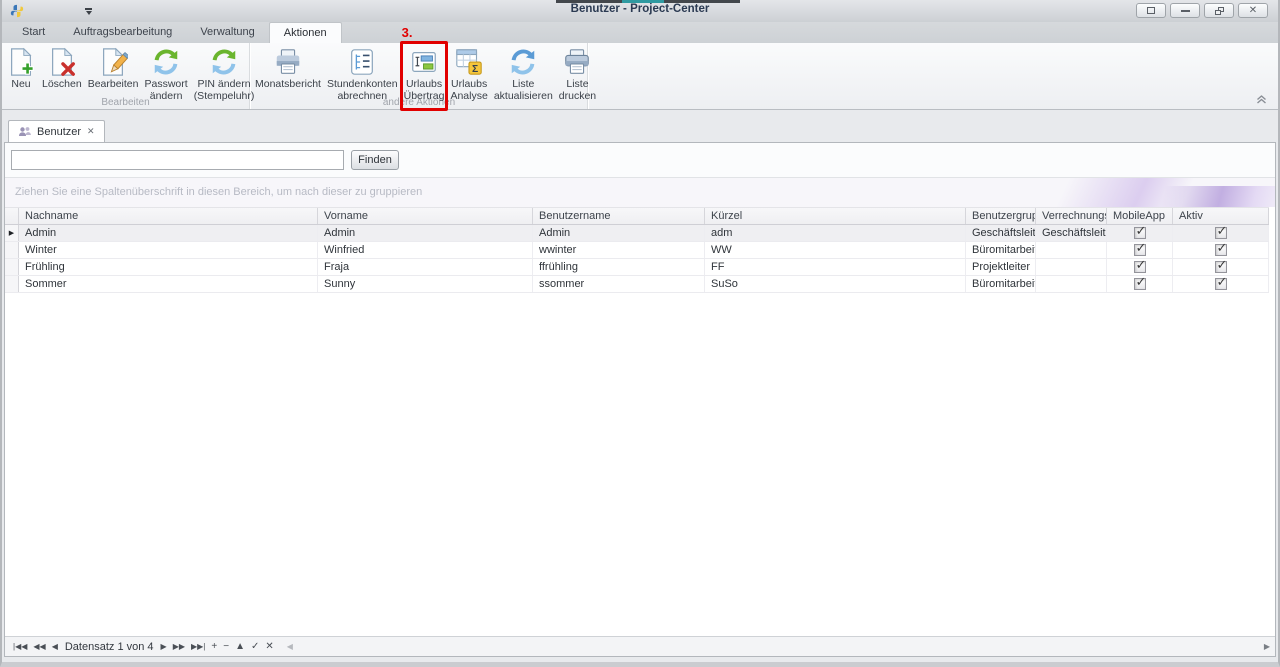  I want to click on tab-aktionen: Aktionen, so click(305, 32).